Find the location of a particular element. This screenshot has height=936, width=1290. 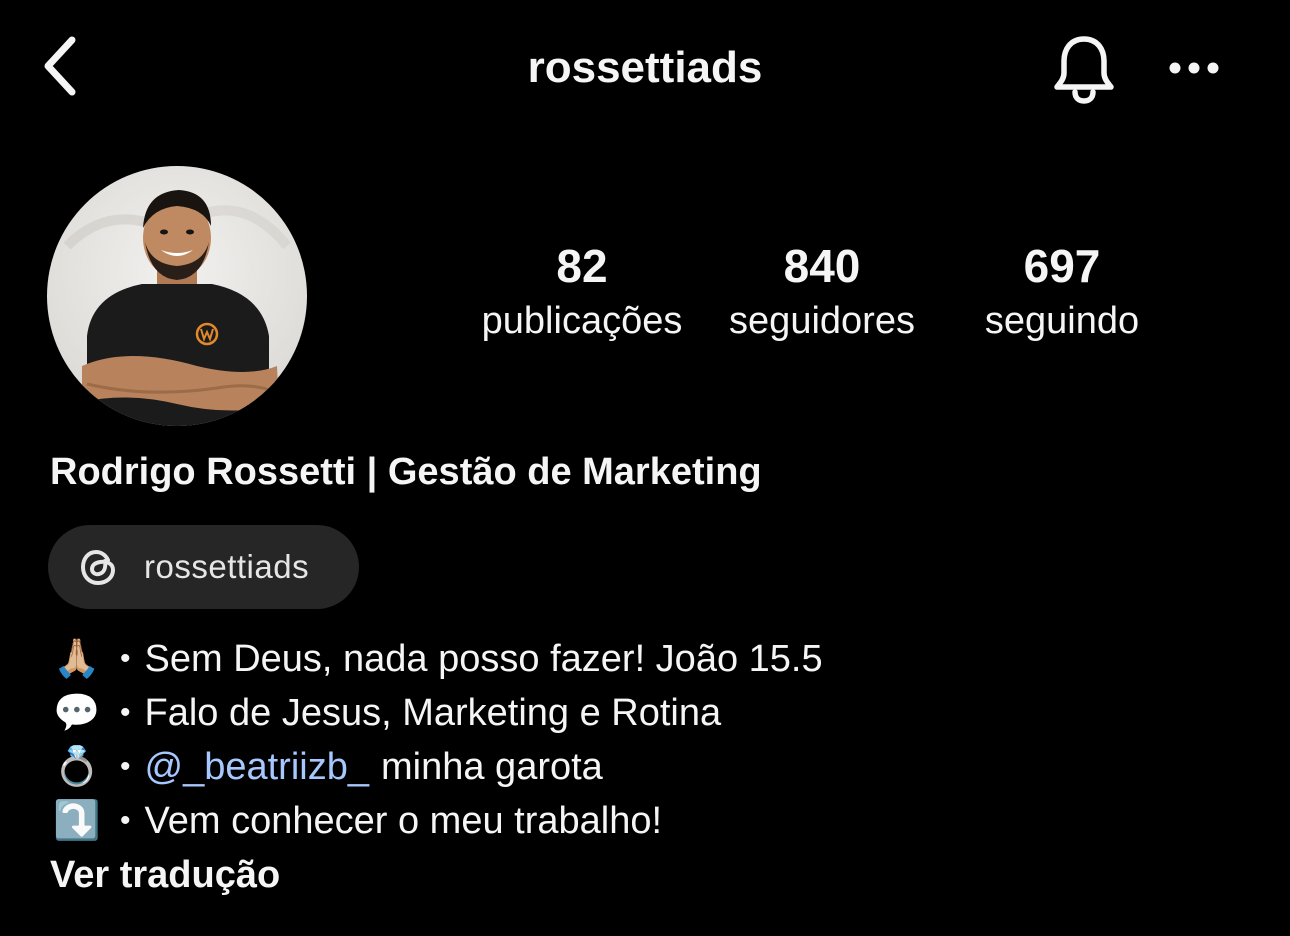

followers-count: 840 is located at coordinates (822, 266).